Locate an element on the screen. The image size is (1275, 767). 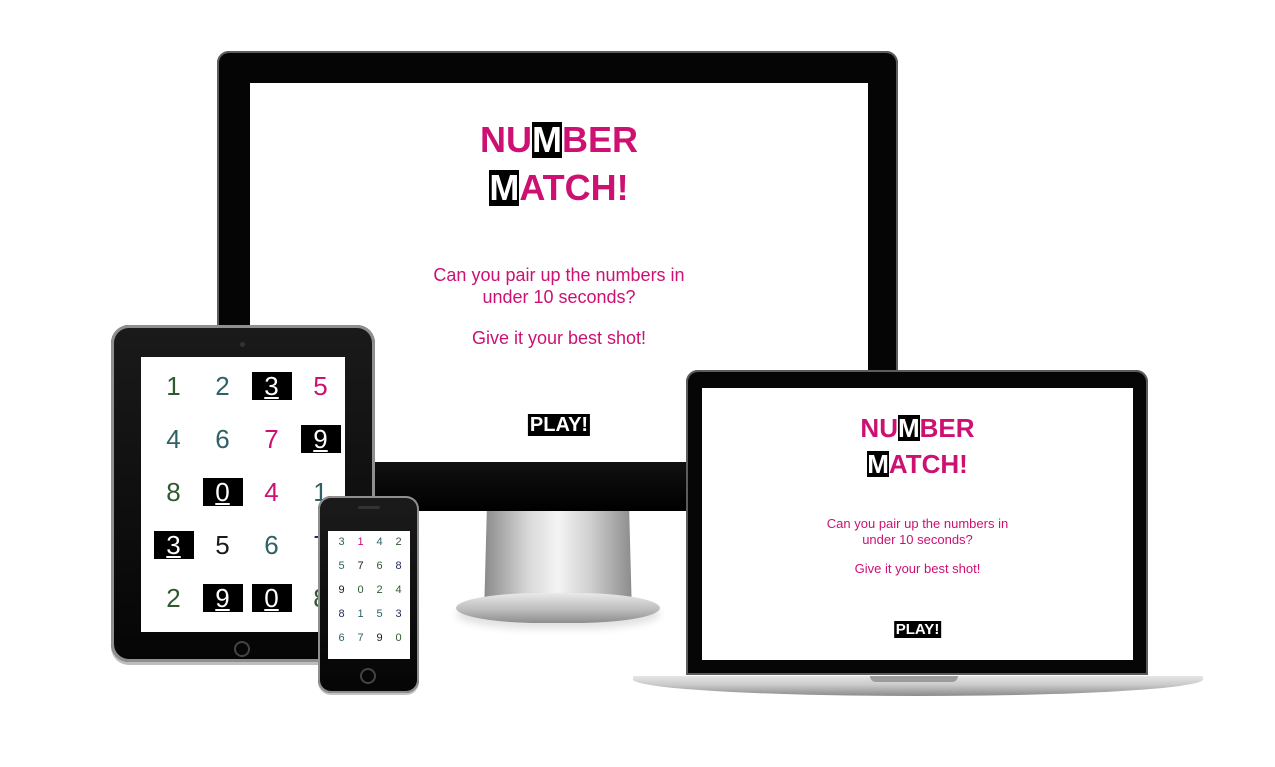
number-tile-value: 7 is located at coordinates (271, 439).